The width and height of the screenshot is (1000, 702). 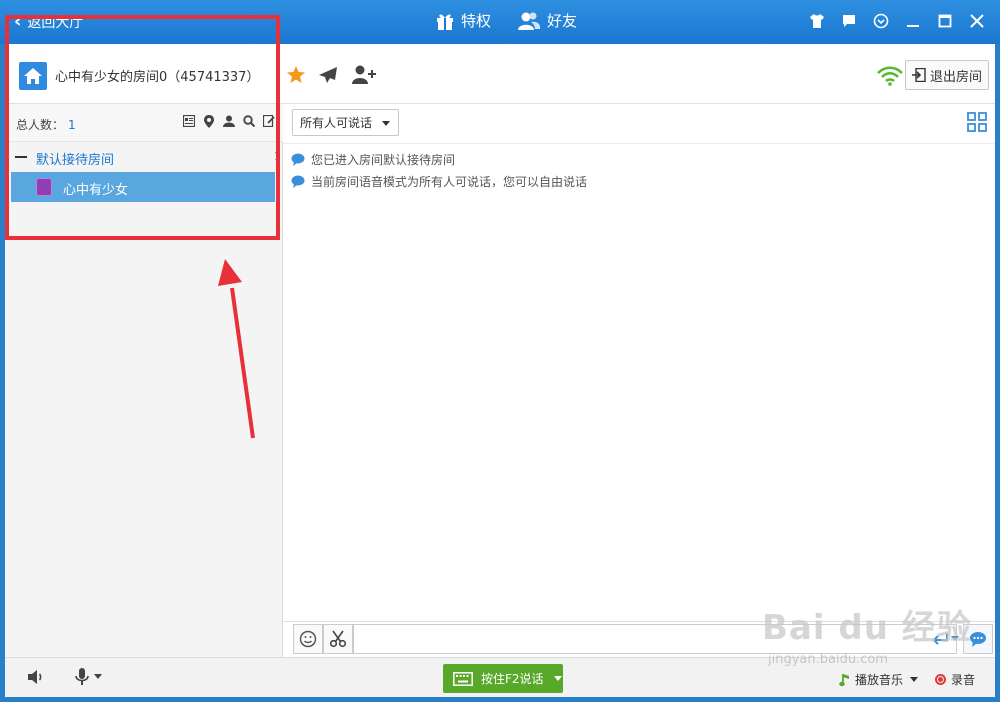 I want to click on record-icon, so click(x=940, y=679).